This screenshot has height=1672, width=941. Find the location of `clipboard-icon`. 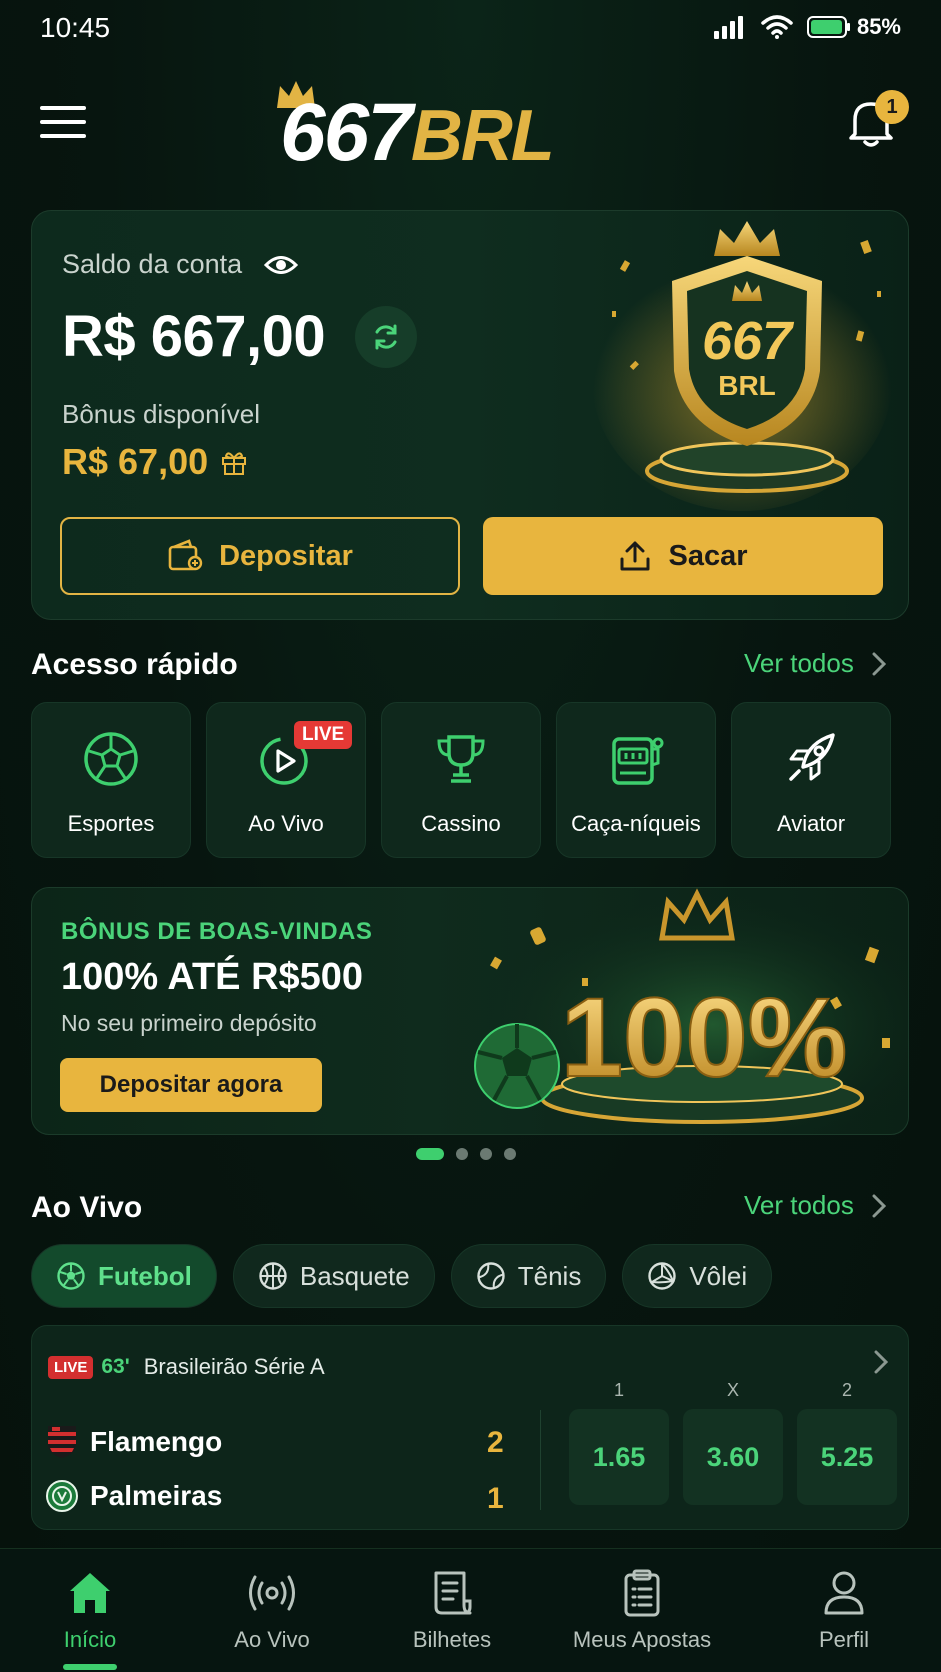

clipboard-icon is located at coordinates (642, 1593).